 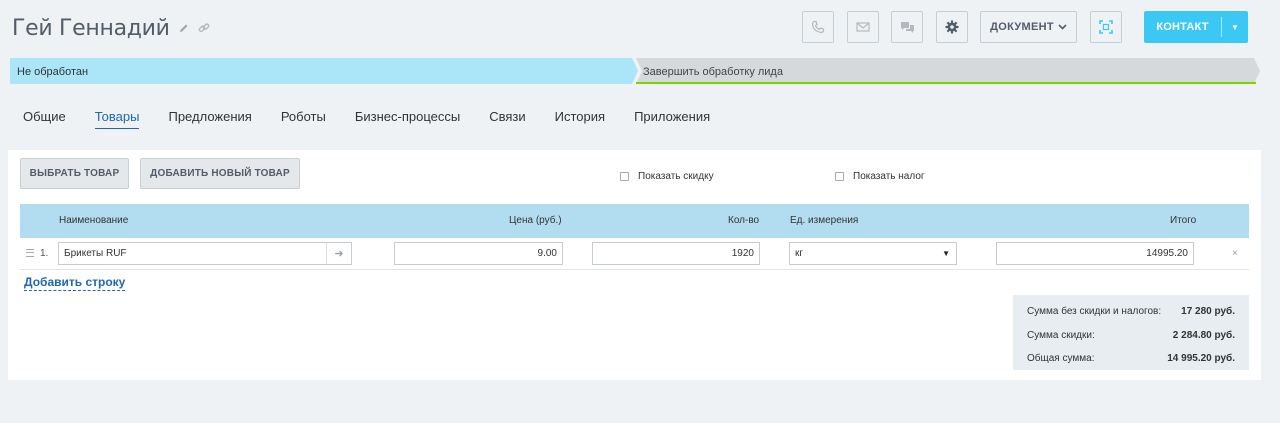 What do you see at coordinates (1201, 358) in the screenshot?
I see `totals-value: 14 995.20 руб.` at bounding box center [1201, 358].